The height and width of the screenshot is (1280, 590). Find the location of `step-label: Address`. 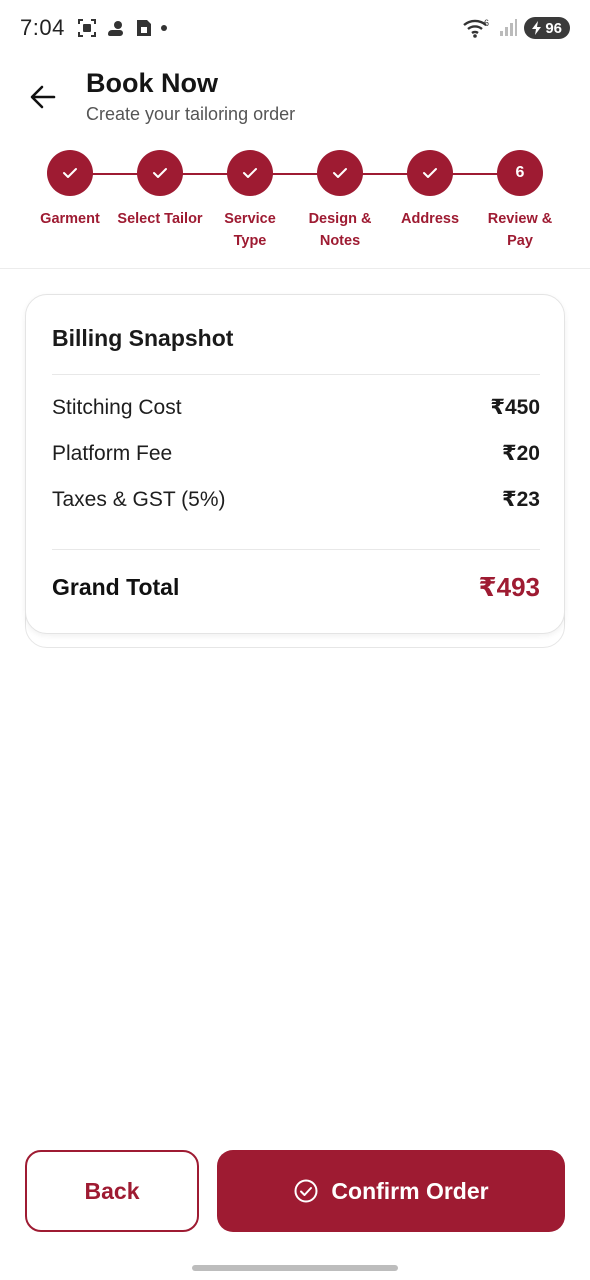

step-label: Address is located at coordinates (430, 219).